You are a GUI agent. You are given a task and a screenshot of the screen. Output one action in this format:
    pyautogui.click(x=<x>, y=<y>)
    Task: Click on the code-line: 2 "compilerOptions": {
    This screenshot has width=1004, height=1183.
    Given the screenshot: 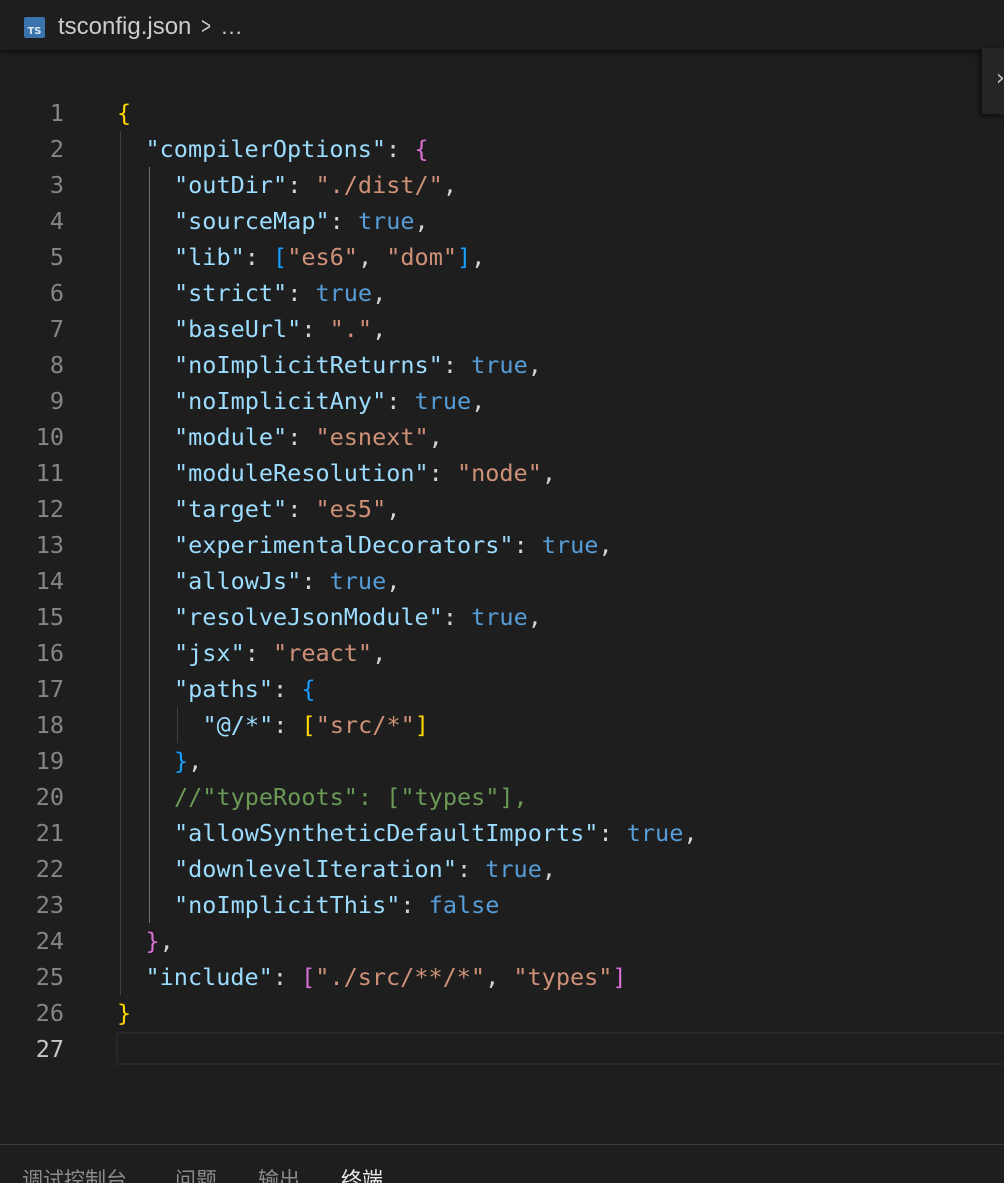 What is the action you would take?
    pyautogui.click(x=502, y=149)
    